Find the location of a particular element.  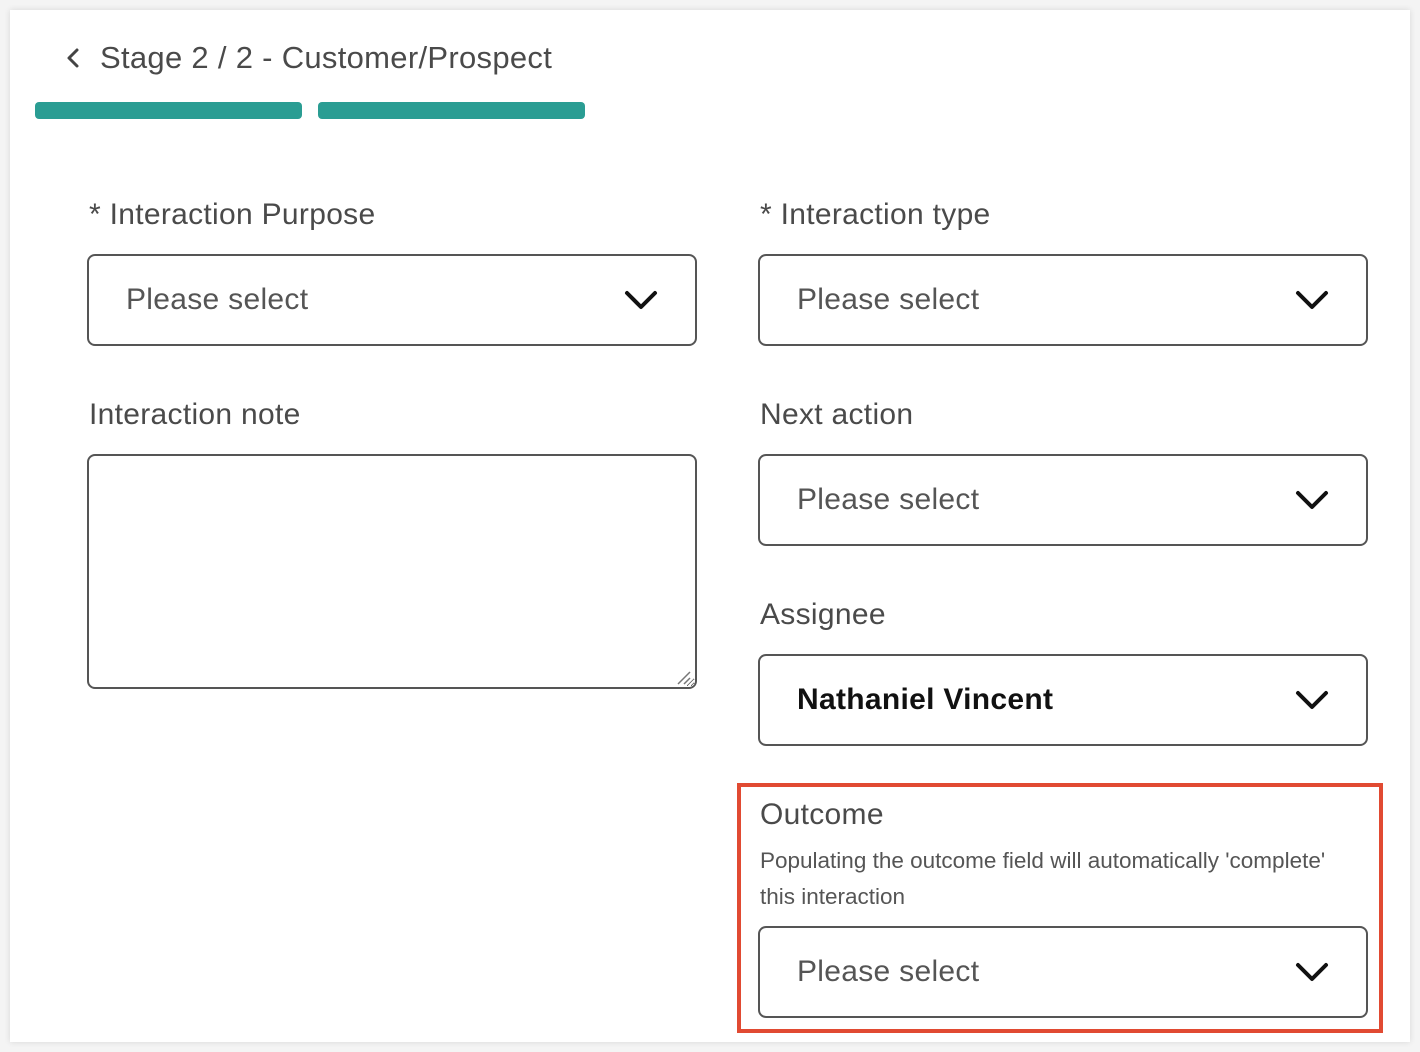

next-action-label: Next action is located at coordinates (837, 414).